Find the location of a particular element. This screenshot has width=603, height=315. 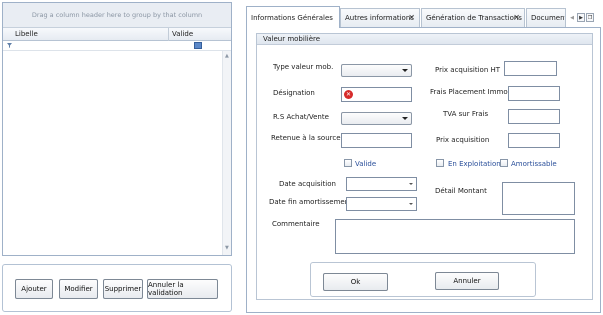

prix-acquisition-ht-field is located at coordinates (530, 68).